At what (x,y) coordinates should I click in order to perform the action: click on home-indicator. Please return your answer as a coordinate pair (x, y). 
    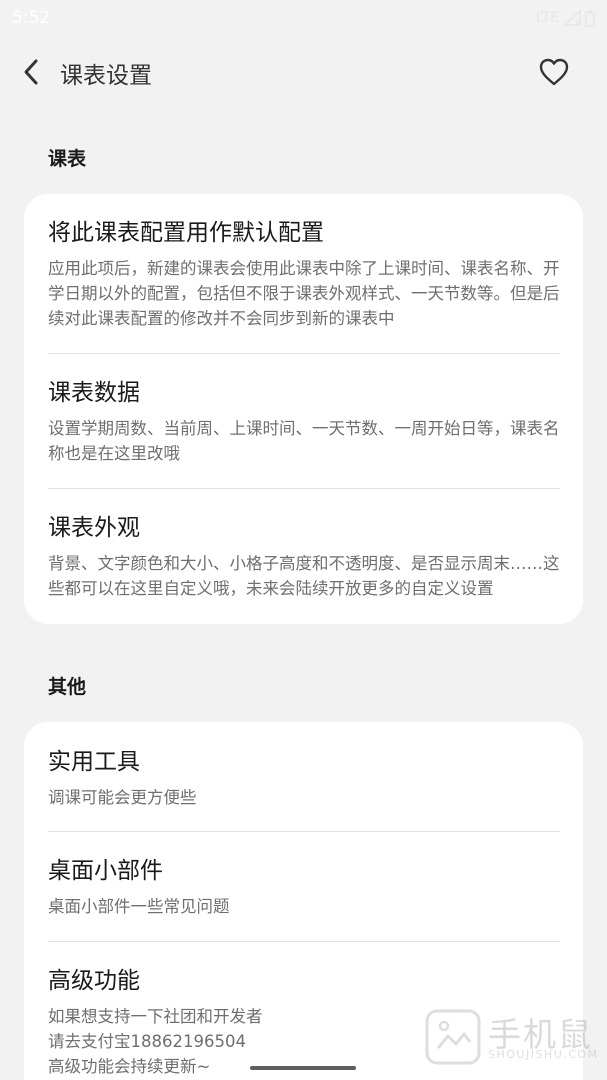
    Looking at the image, I should click on (303, 1068).